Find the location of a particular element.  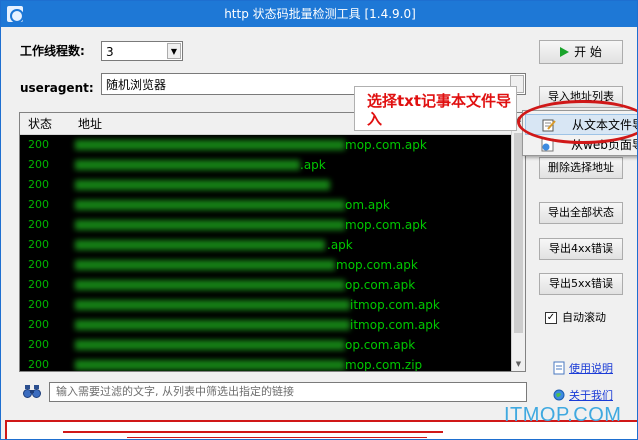

annotation-text: 选择txt记事本文件导入 is located at coordinates (439, 110).